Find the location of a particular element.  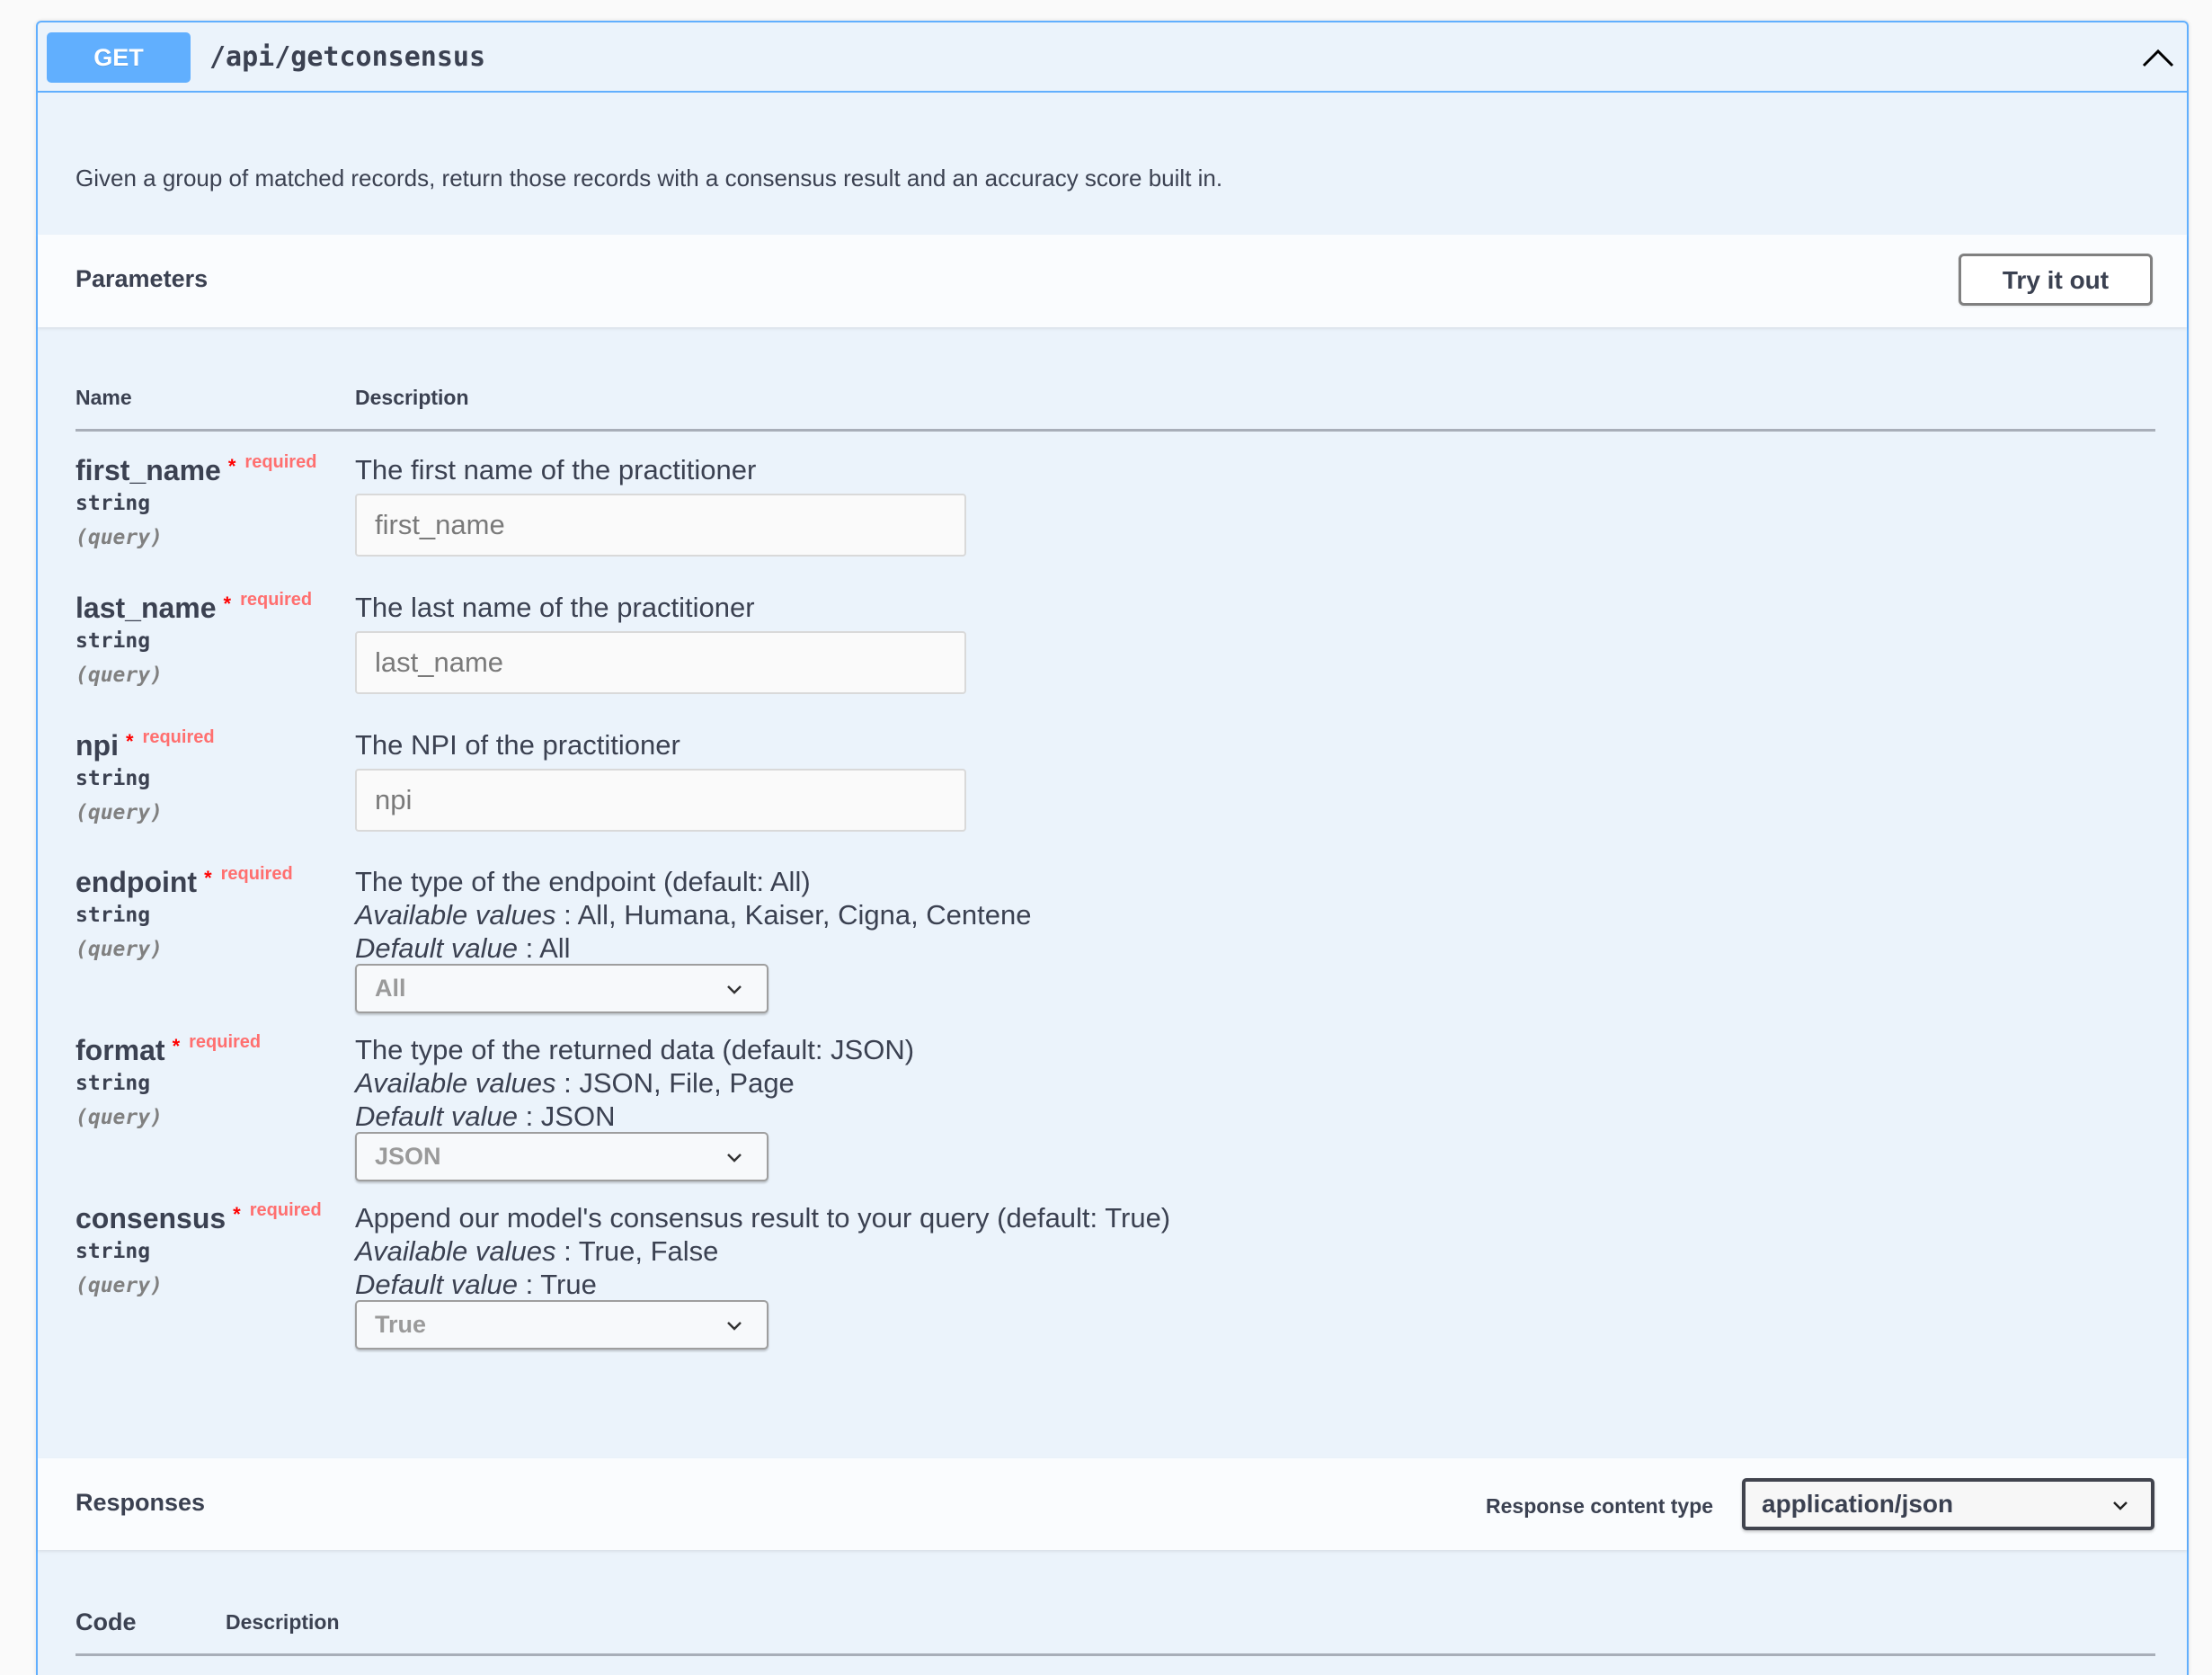

available-values: Available values : True, False is located at coordinates (536, 1252).